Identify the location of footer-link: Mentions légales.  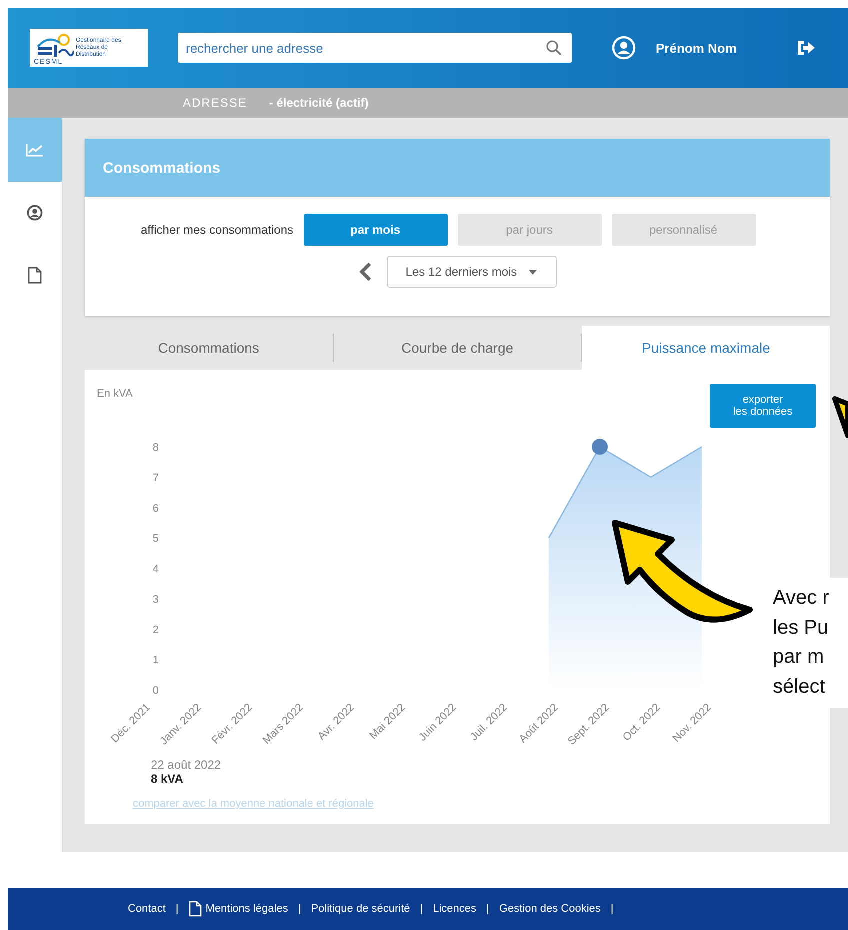
(238, 909).